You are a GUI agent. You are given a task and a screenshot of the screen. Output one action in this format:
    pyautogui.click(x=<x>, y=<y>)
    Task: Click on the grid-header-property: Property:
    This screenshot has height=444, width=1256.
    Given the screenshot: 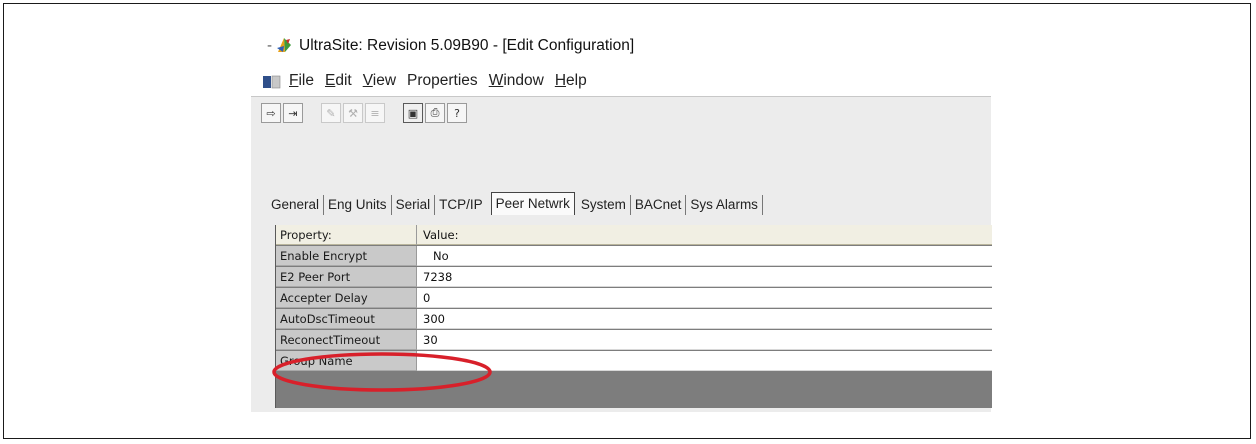 What is the action you would take?
    pyautogui.click(x=346, y=235)
    